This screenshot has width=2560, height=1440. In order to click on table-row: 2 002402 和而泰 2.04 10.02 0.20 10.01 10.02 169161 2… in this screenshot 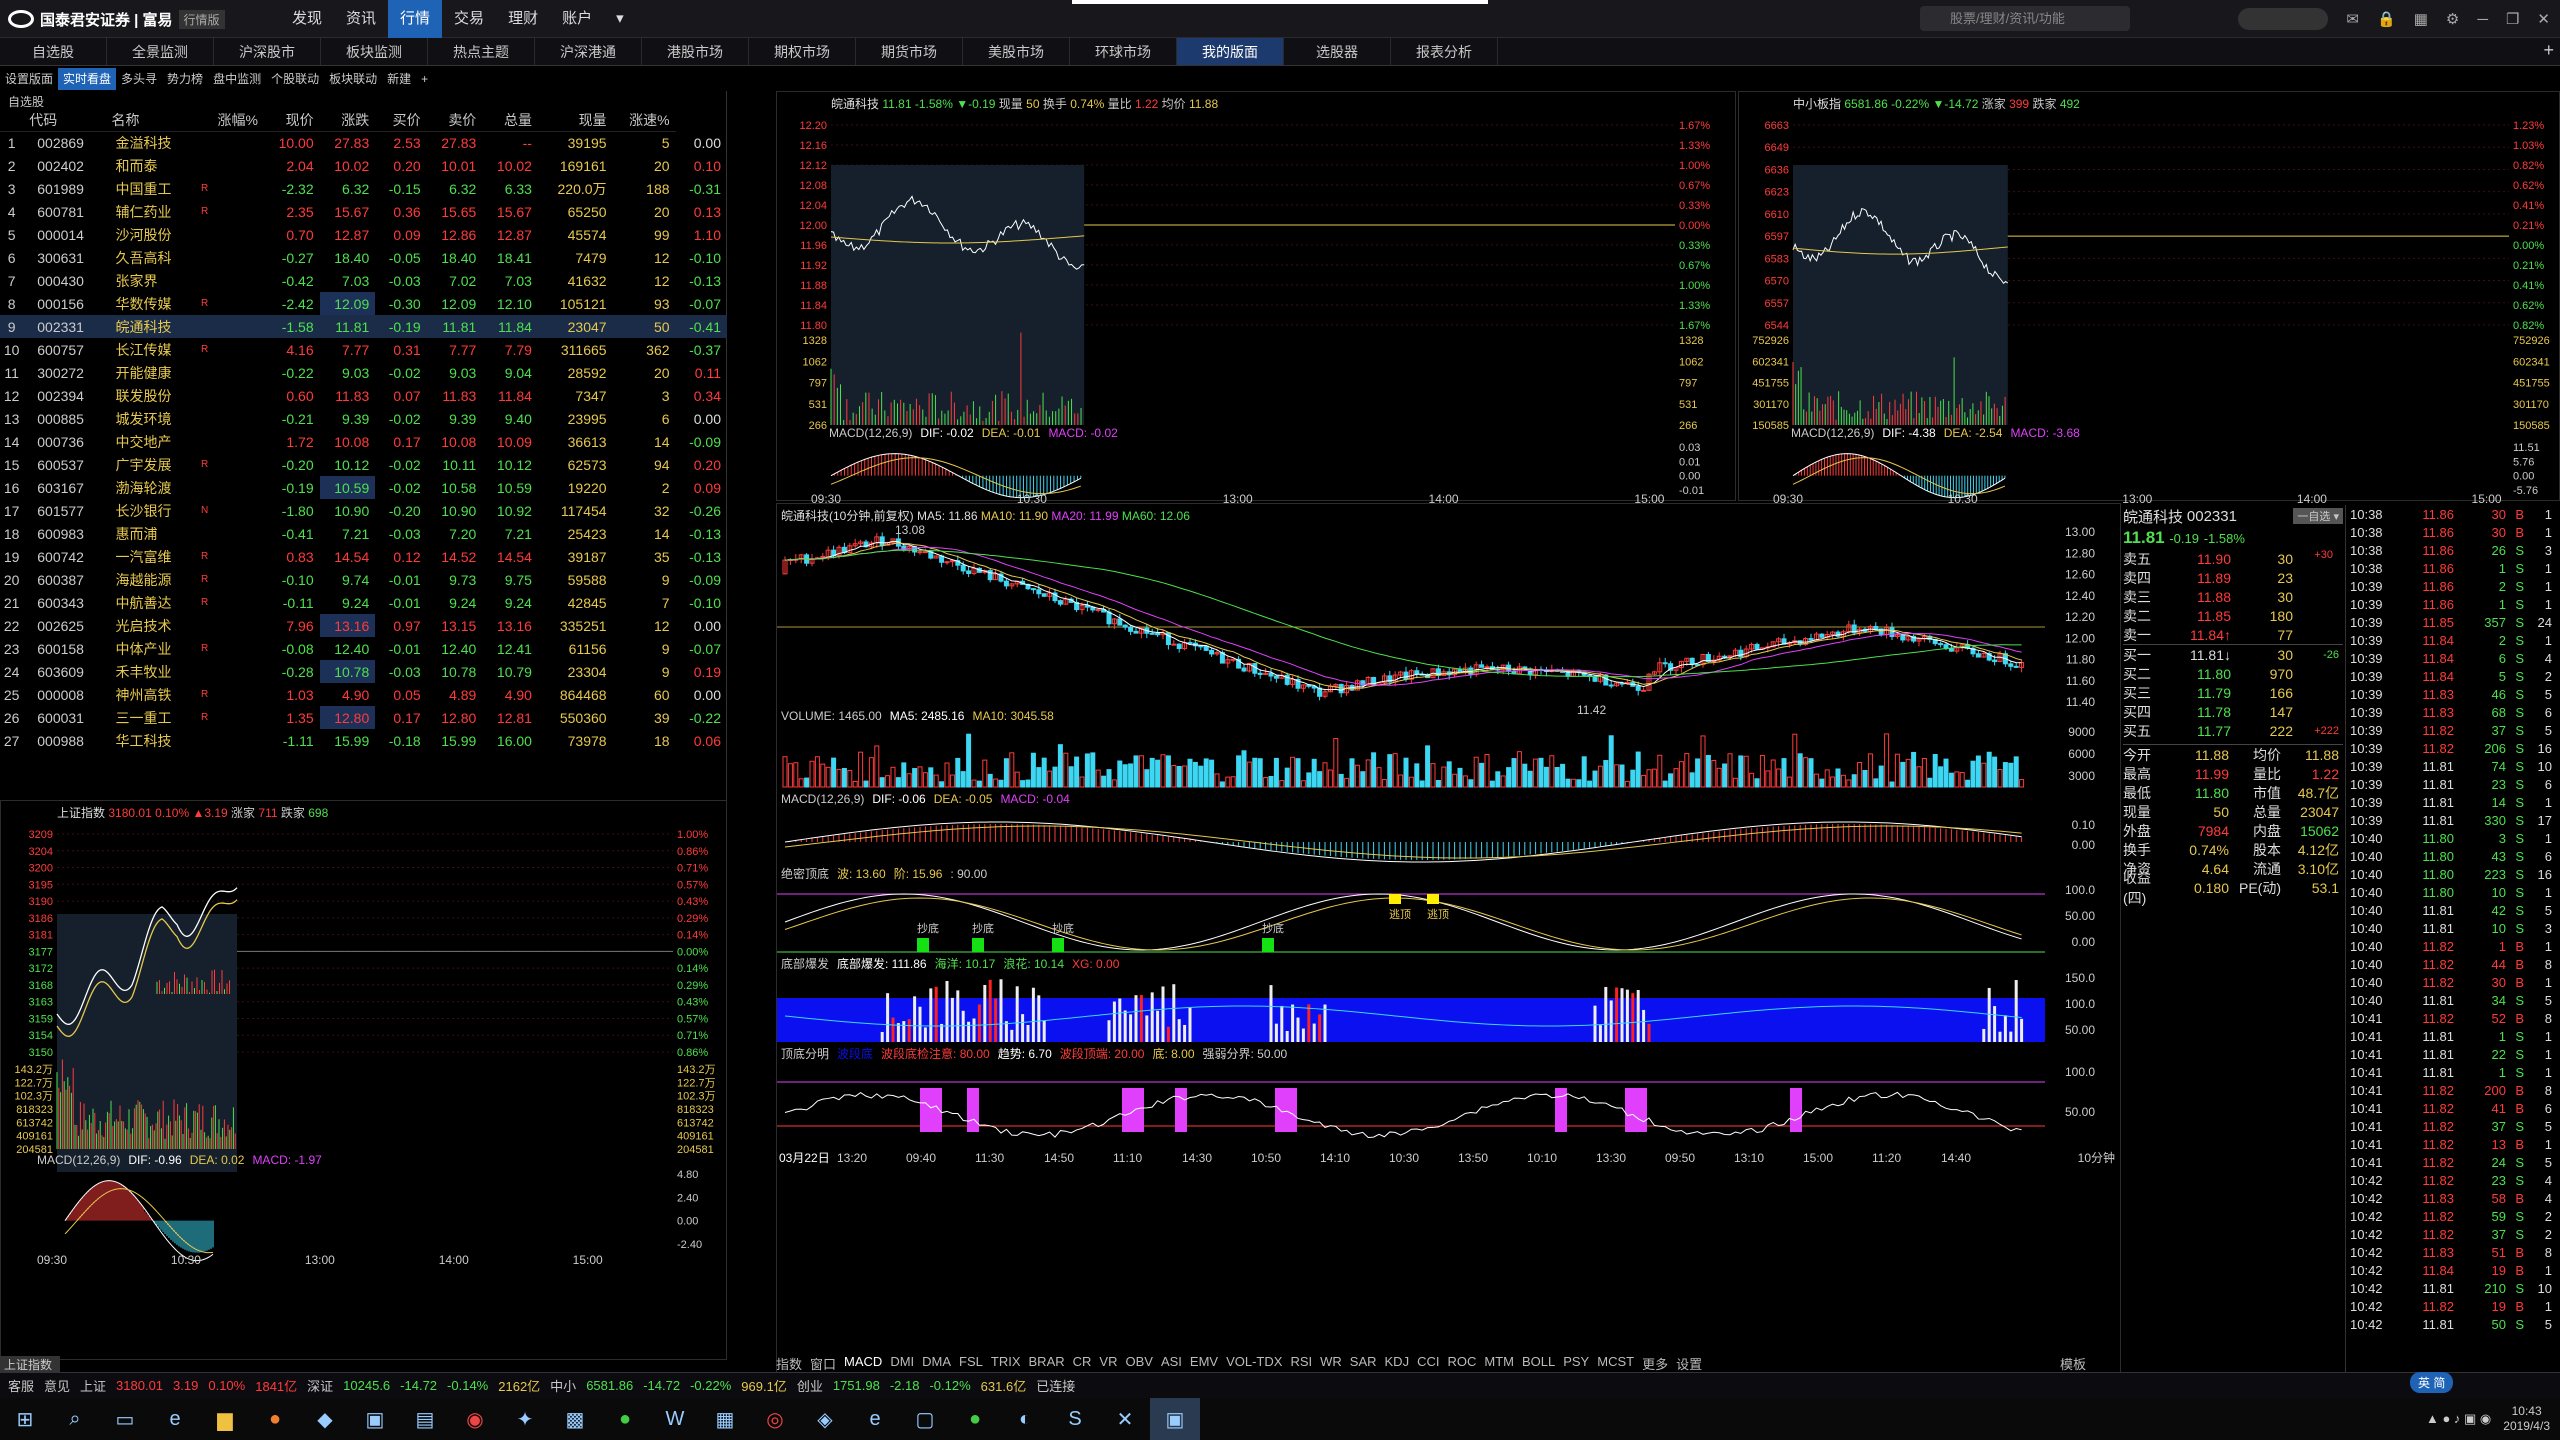, I will do `click(363, 165)`.